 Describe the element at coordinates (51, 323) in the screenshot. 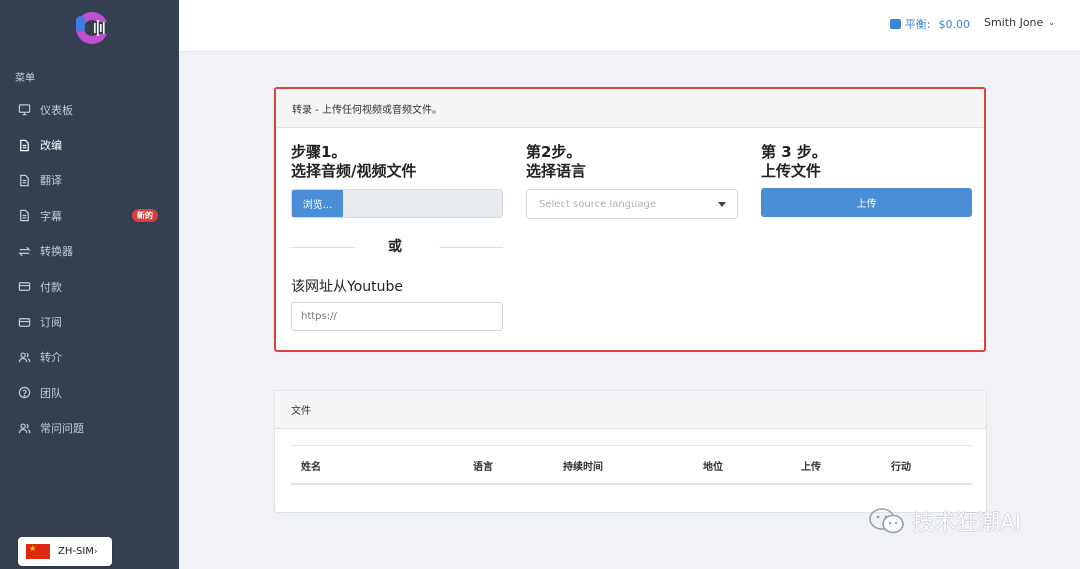

I see `sidebar-item-label: 订阅` at that location.